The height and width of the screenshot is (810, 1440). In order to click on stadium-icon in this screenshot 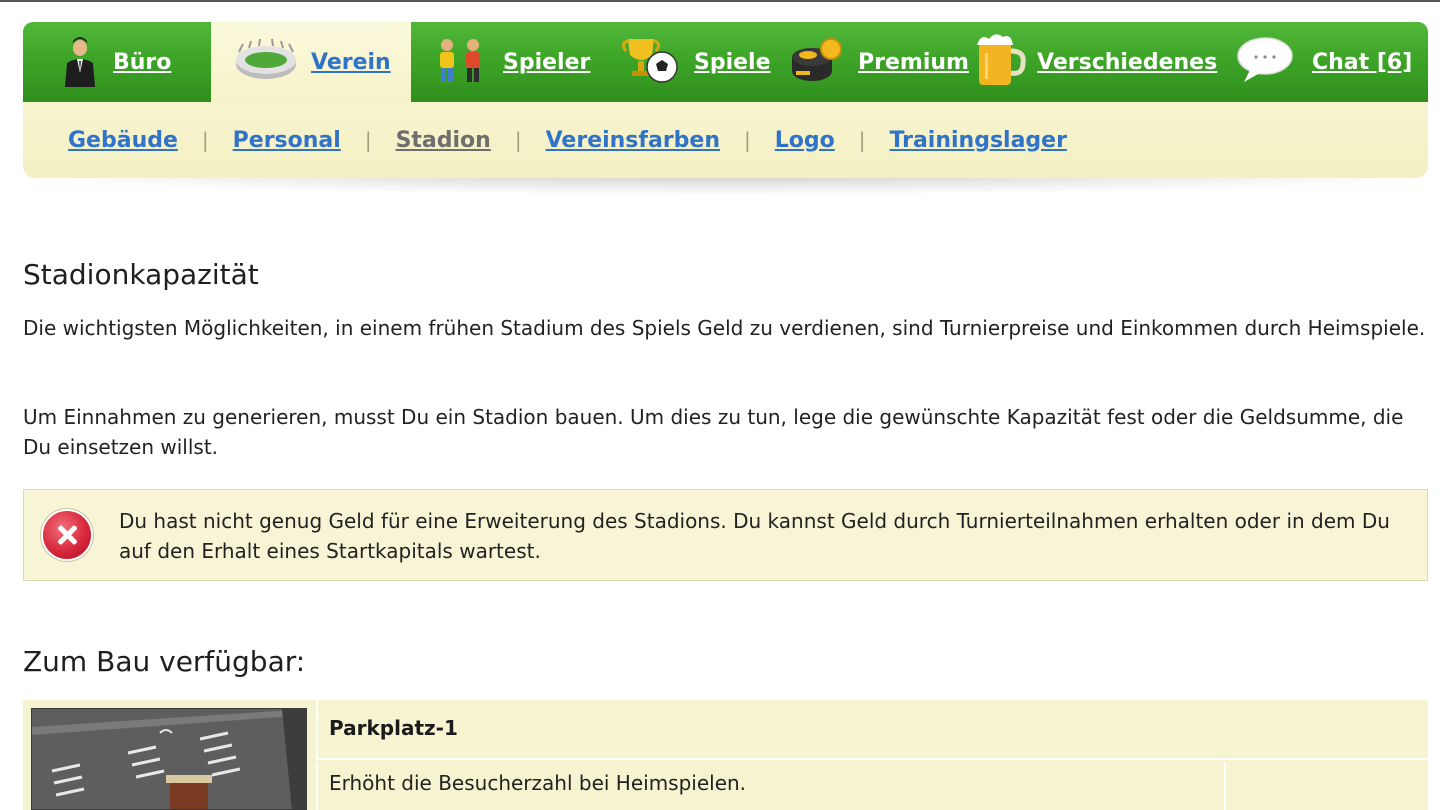, I will do `click(266, 62)`.